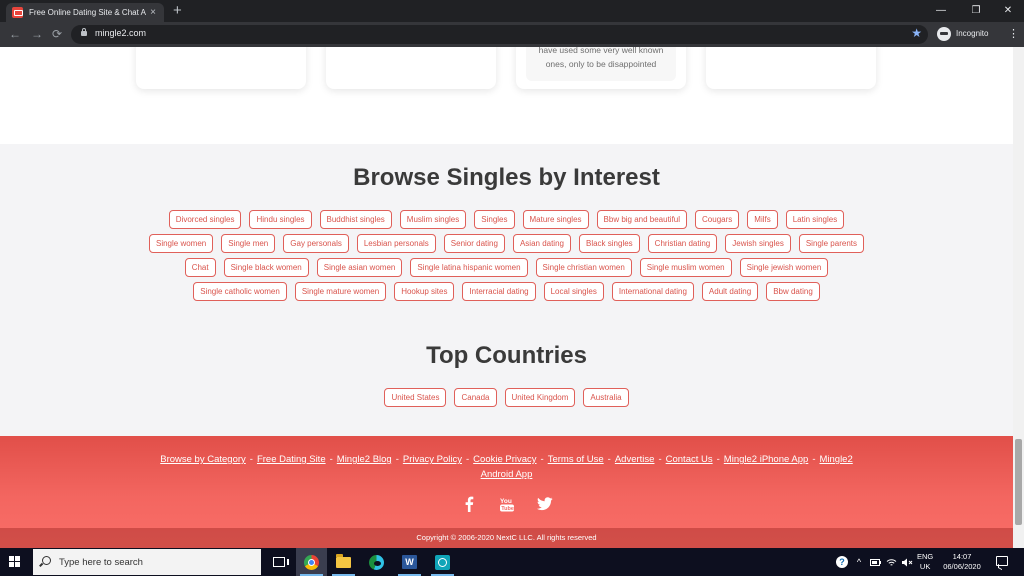  What do you see at coordinates (120, 33) in the screenshot?
I see `url-text: mingle2.com` at bounding box center [120, 33].